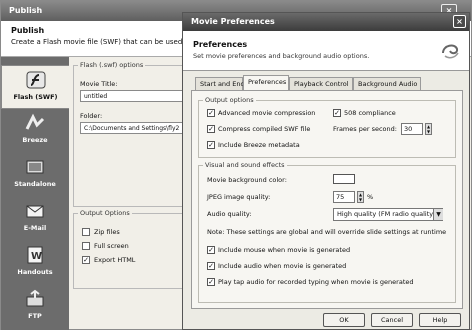 The height and width of the screenshot is (330, 472). Describe the element at coordinates (134, 96) in the screenshot. I see `movie-title-input: untitled` at that location.